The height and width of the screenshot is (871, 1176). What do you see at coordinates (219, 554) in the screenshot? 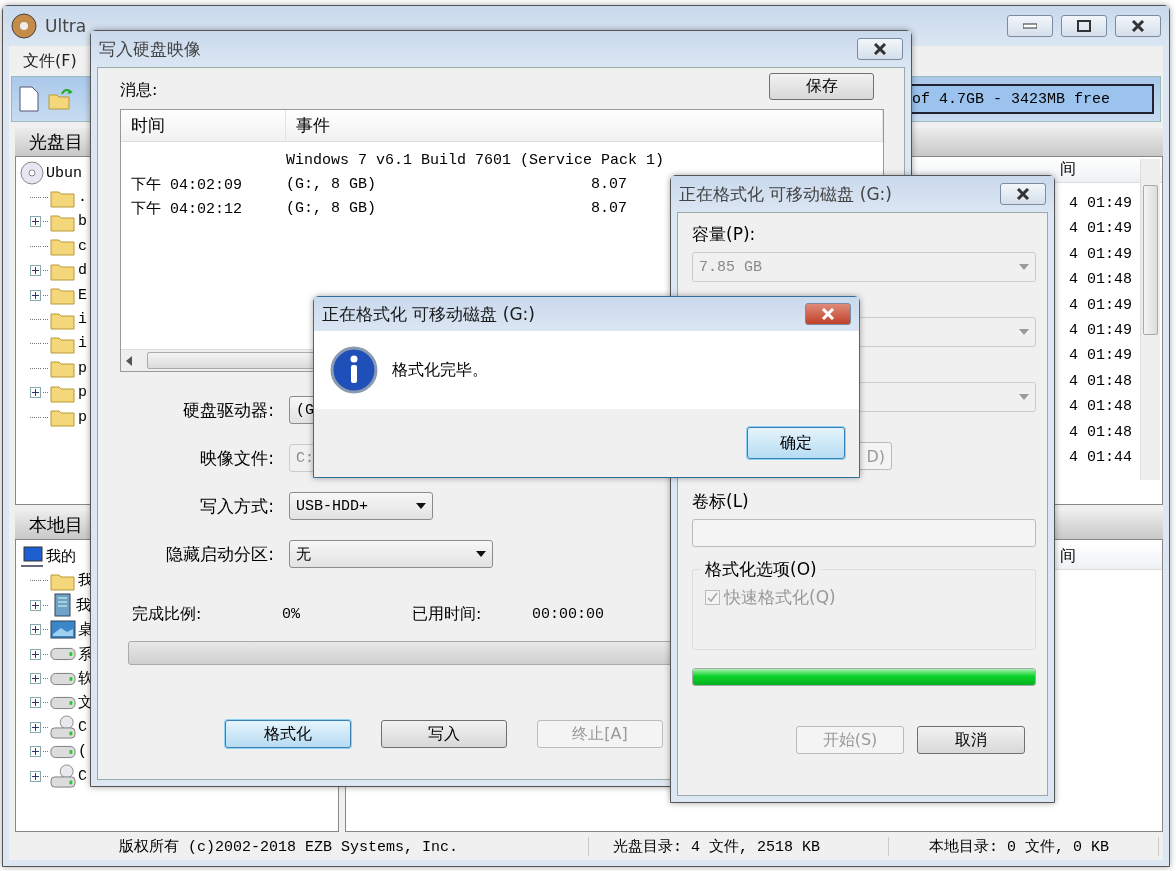
I see `field-label: 隐藏启动分区:` at bounding box center [219, 554].